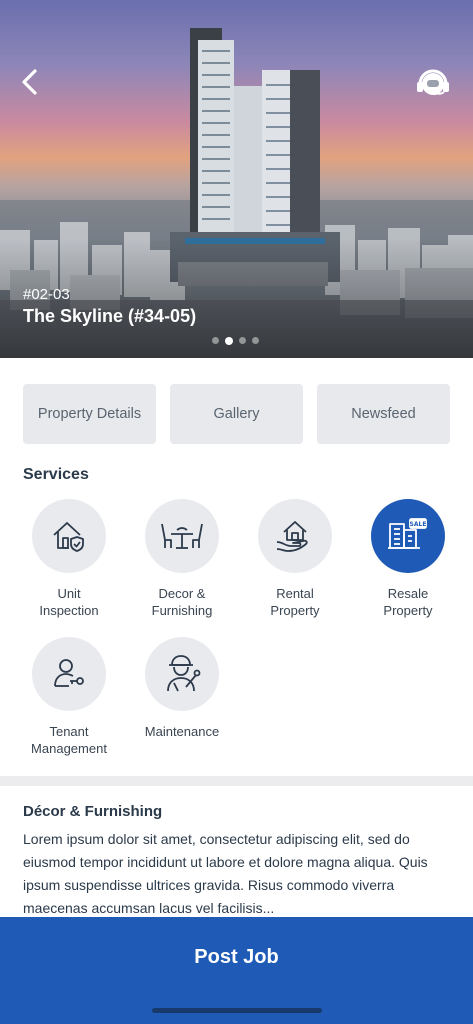 This screenshot has width=473, height=1024. What do you see at coordinates (292, 536) in the screenshot?
I see `hand-house-icon` at bounding box center [292, 536].